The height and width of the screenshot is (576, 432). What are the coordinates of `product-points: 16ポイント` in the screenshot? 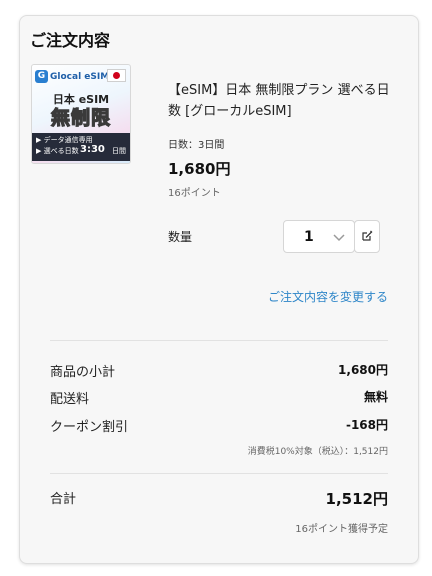 It's located at (194, 193).